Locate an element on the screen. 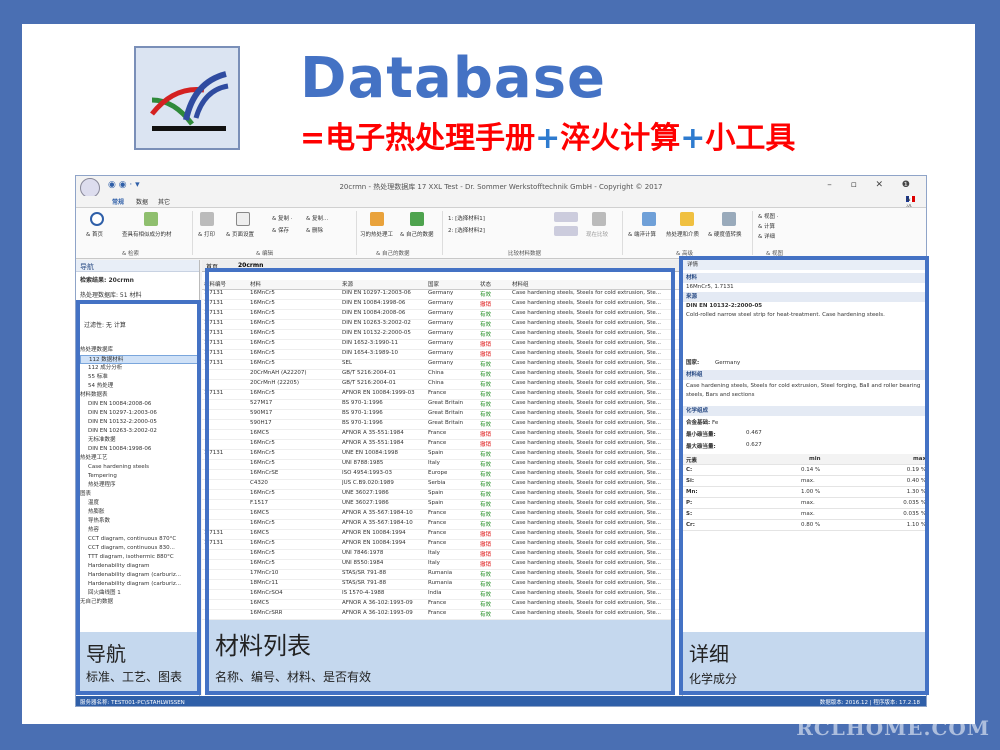  compare-button: 现在比较 is located at coordinates (597, 234).